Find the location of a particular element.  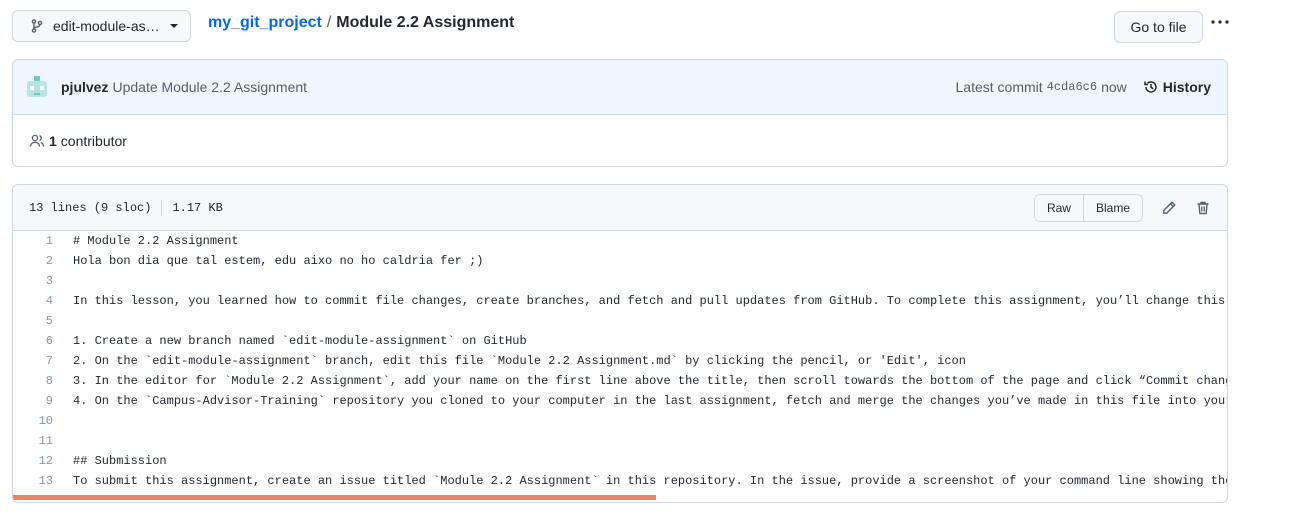

line-content: ## Submission is located at coordinates (120, 461).